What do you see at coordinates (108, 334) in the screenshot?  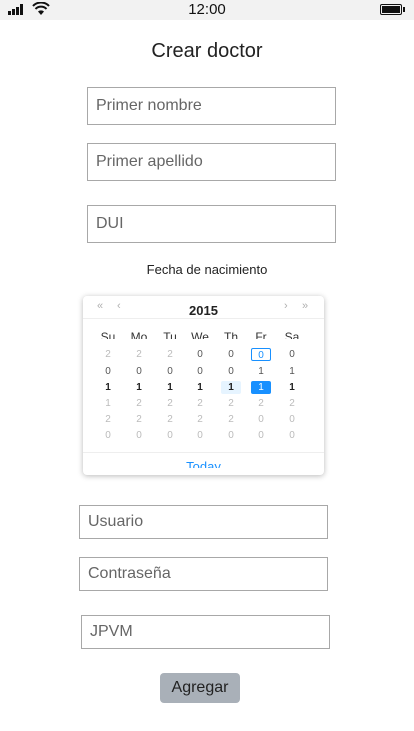 I see `weekday-label: Su` at bounding box center [108, 334].